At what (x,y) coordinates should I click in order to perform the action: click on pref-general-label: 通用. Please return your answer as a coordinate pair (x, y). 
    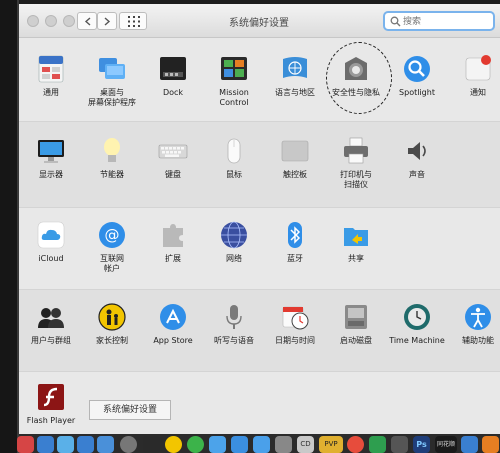
    Looking at the image, I should click on (51, 92).